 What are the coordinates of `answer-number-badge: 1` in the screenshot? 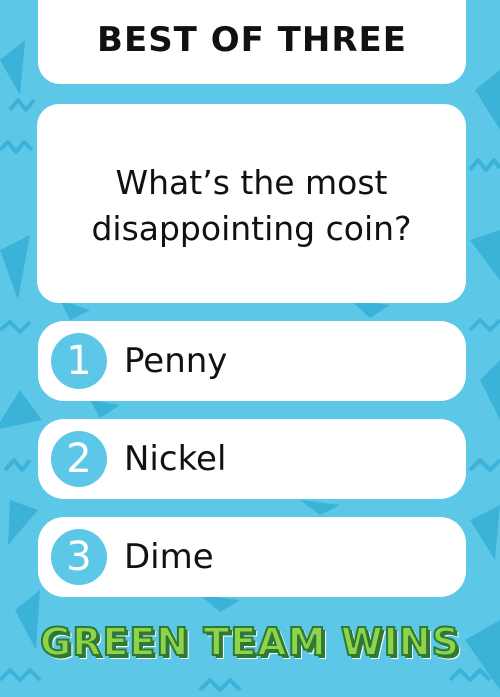 It's located at (79, 361).